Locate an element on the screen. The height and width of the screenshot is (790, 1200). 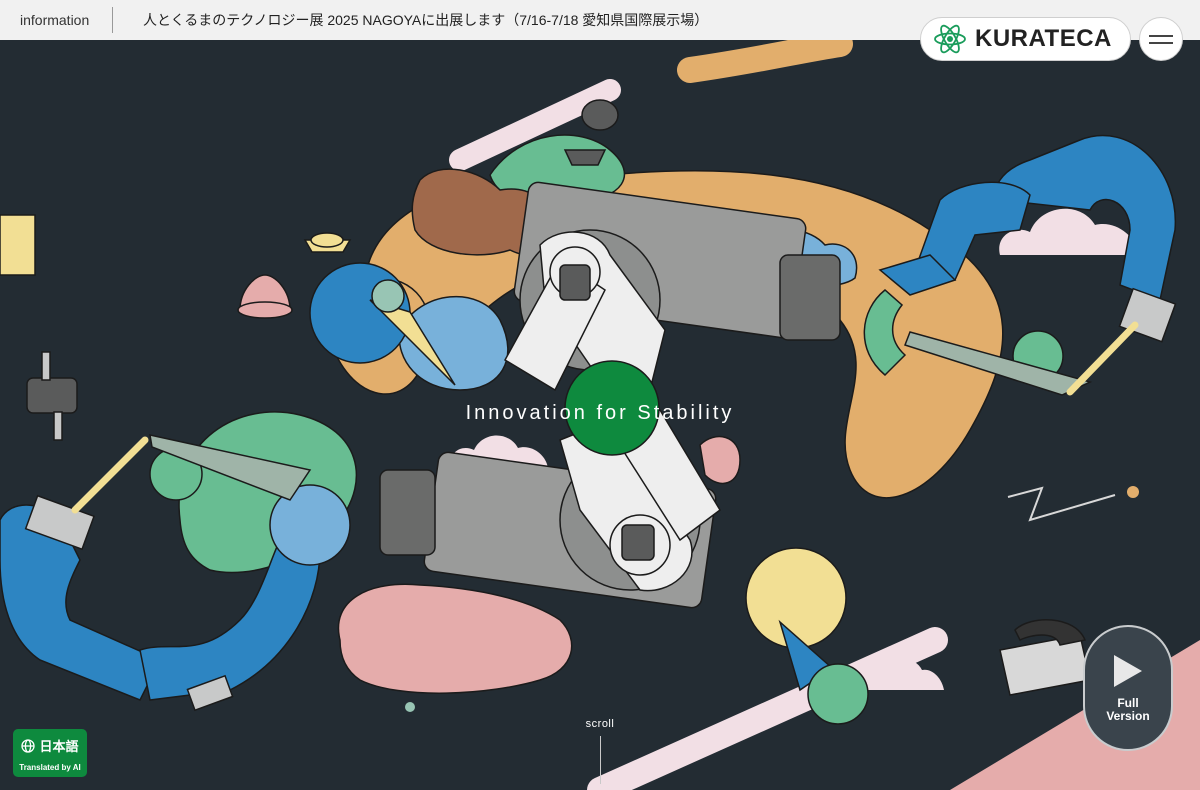
full-version-label: Full Version is located at coordinates (1128, 709).